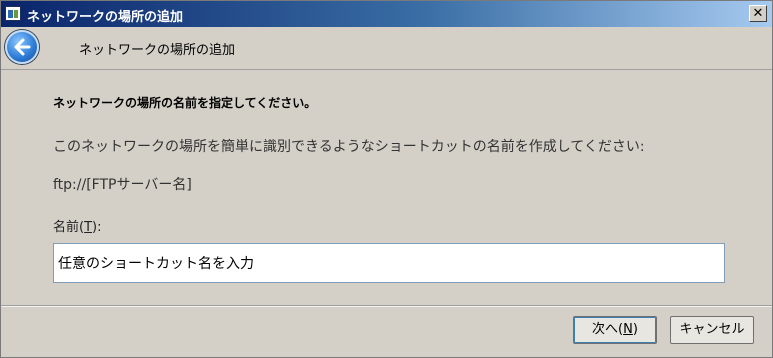 This screenshot has width=773, height=358. I want to click on name-label-prefix: 名前(, so click(69, 227).